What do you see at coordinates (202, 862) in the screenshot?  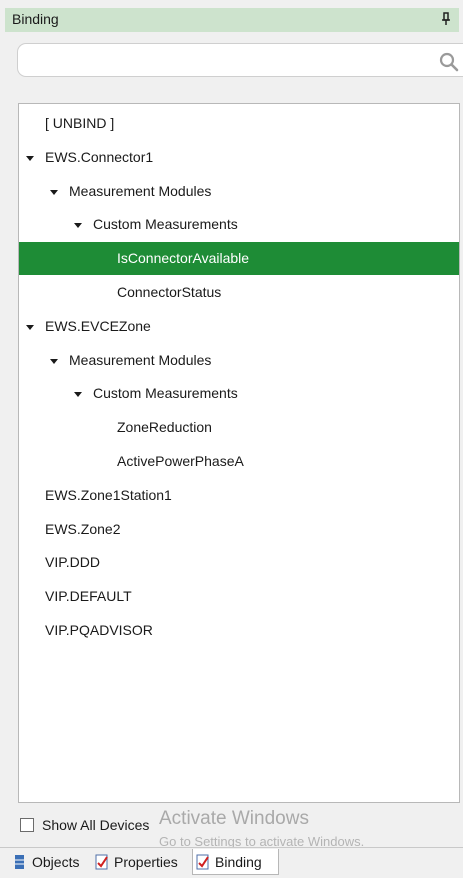 I see `binding-icon` at bounding box center [202, 862].